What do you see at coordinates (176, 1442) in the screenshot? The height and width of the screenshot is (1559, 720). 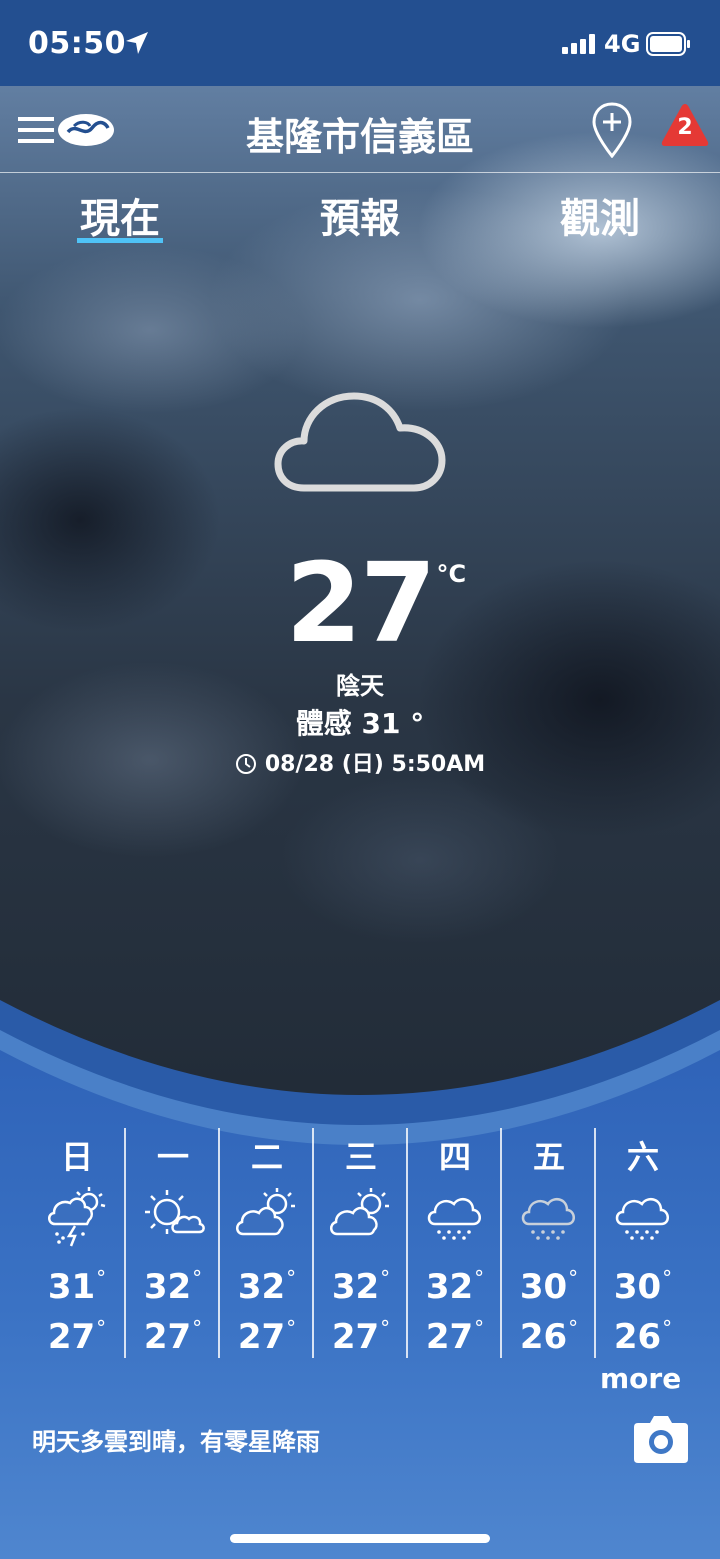 I see `forecast-summary: 明天多雲到晴，有零星降雨` at bounding box center [176, 1442].